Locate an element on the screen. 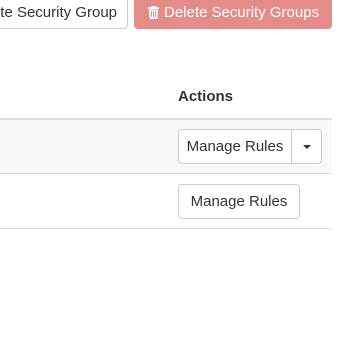 This screenshot has height=350, width=348. row-actions-dropdown-toggle is located at coordinates (306, 146).